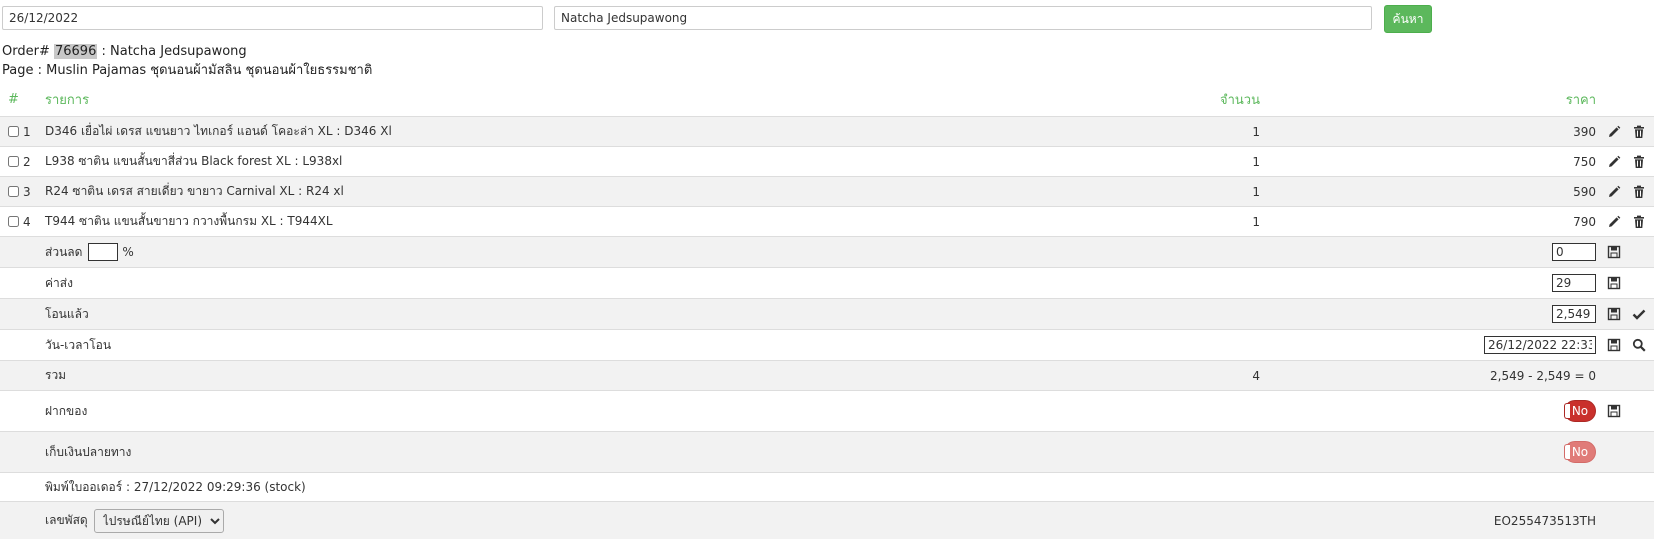 This screenshot has width=1654, height=551. What do you see at coordinates (67, 100) in the screenshot?
I see `header-item: รายการ` at bounding box center [67, 100].